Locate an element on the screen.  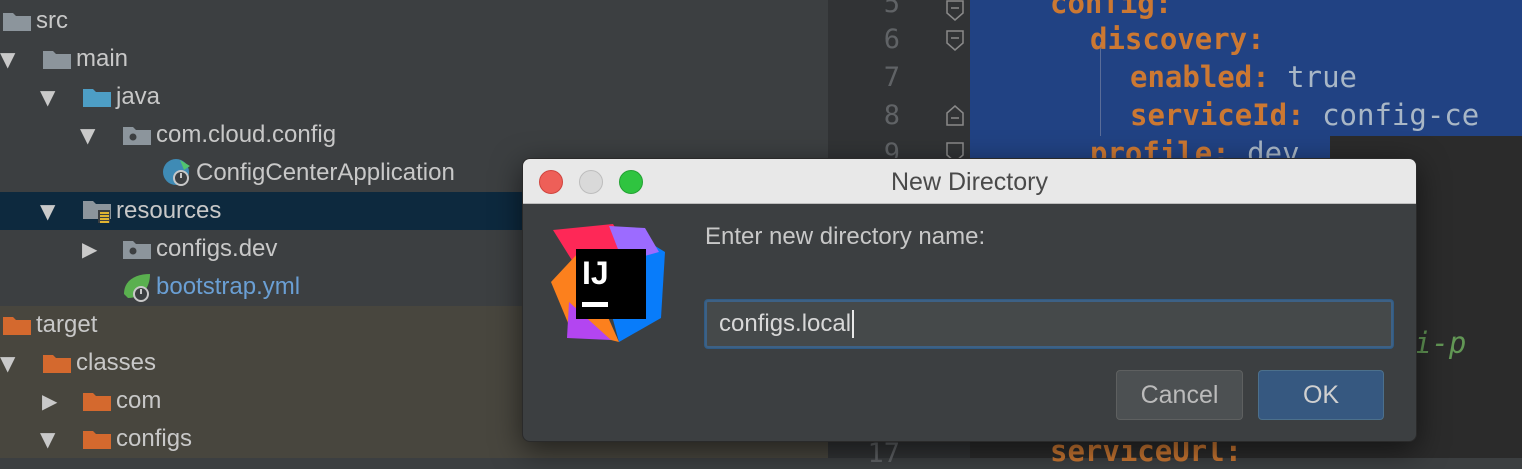
tree-item-label: com.cloud.config is located at coordinates (246, 134).